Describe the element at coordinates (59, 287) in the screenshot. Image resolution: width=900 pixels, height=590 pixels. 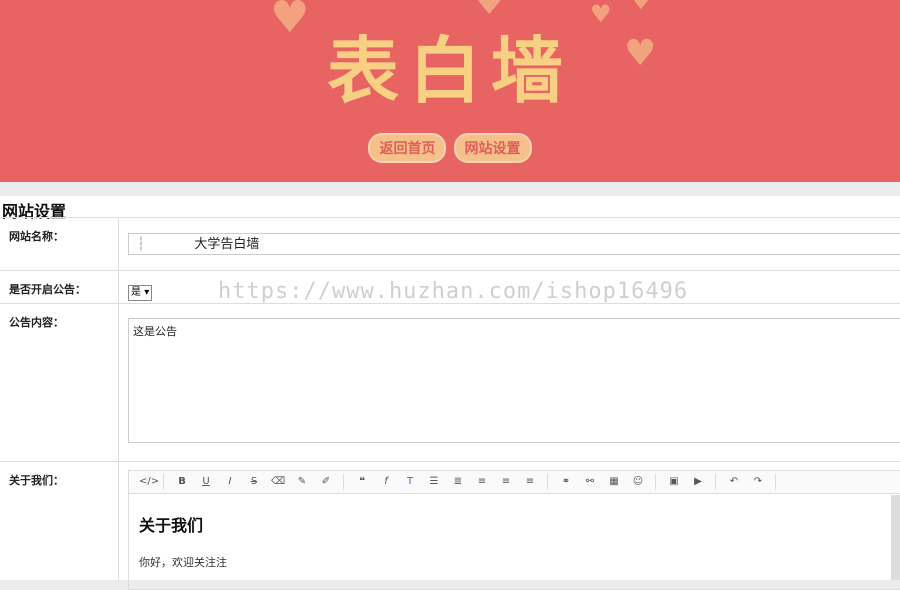
I see `notice-toggle-label: 是否开启公告：` at that location.